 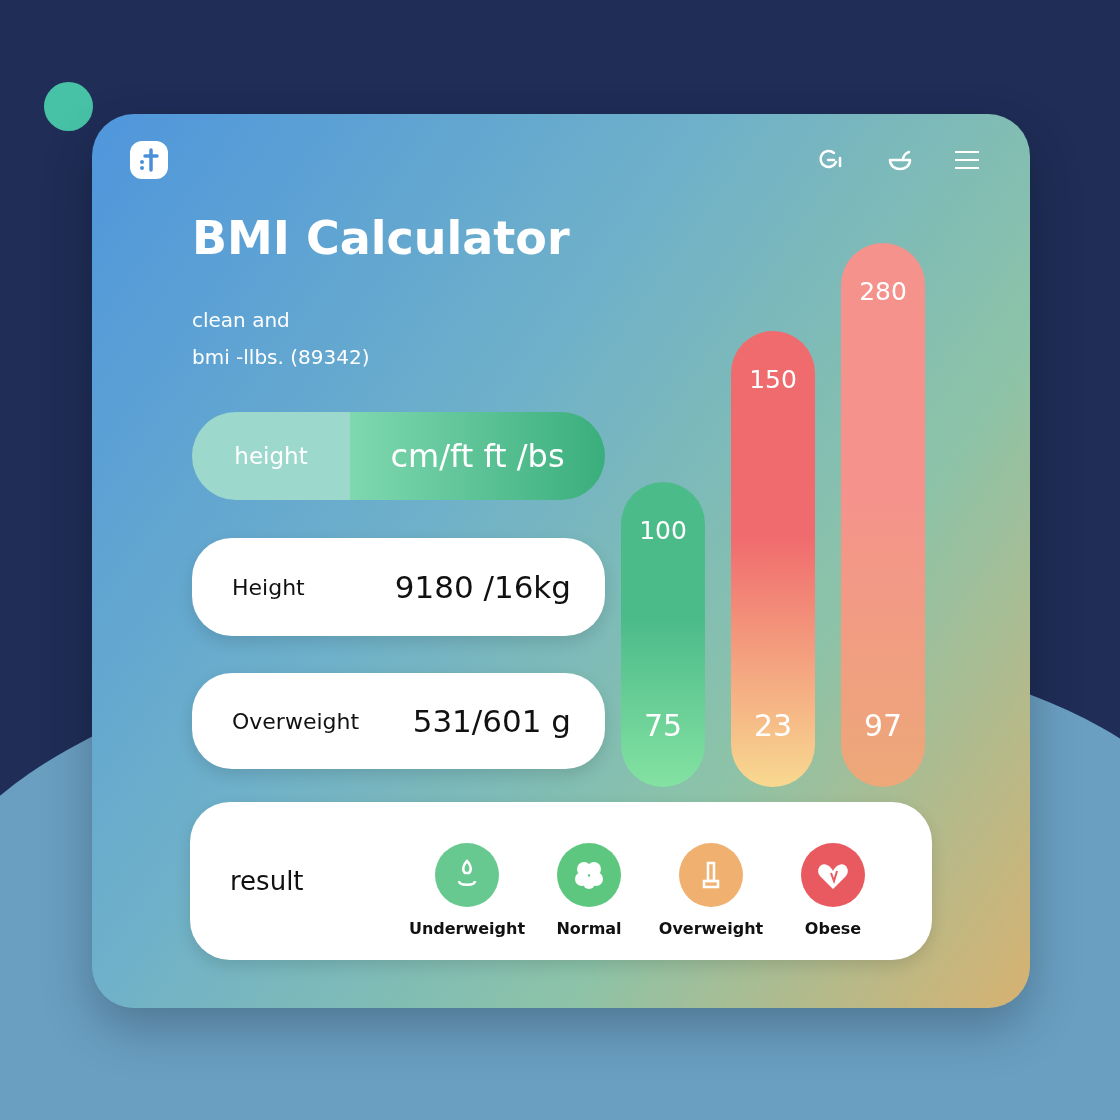 I want to click on bar-value: 150, so click(x=773, y=379).